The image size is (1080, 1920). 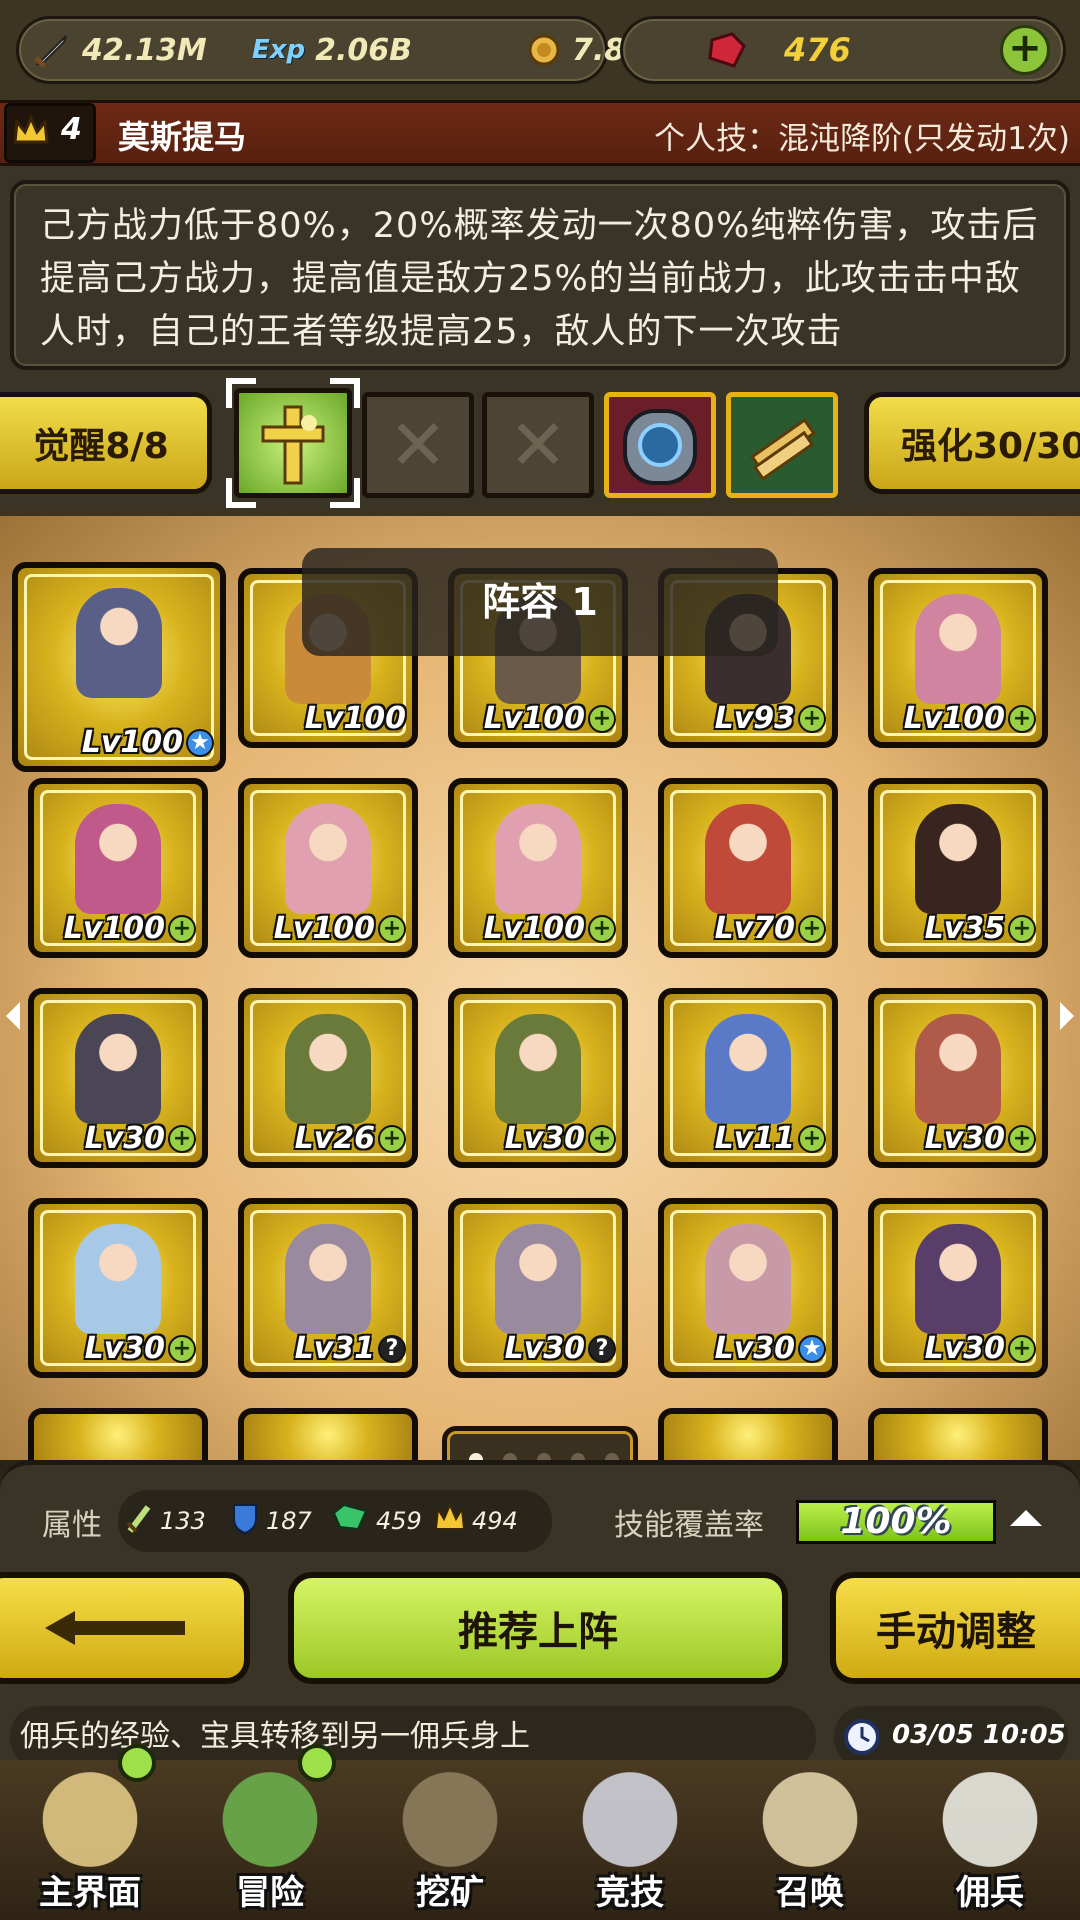 I want to click on portal-gate-icon, so click(x=660, y=447).